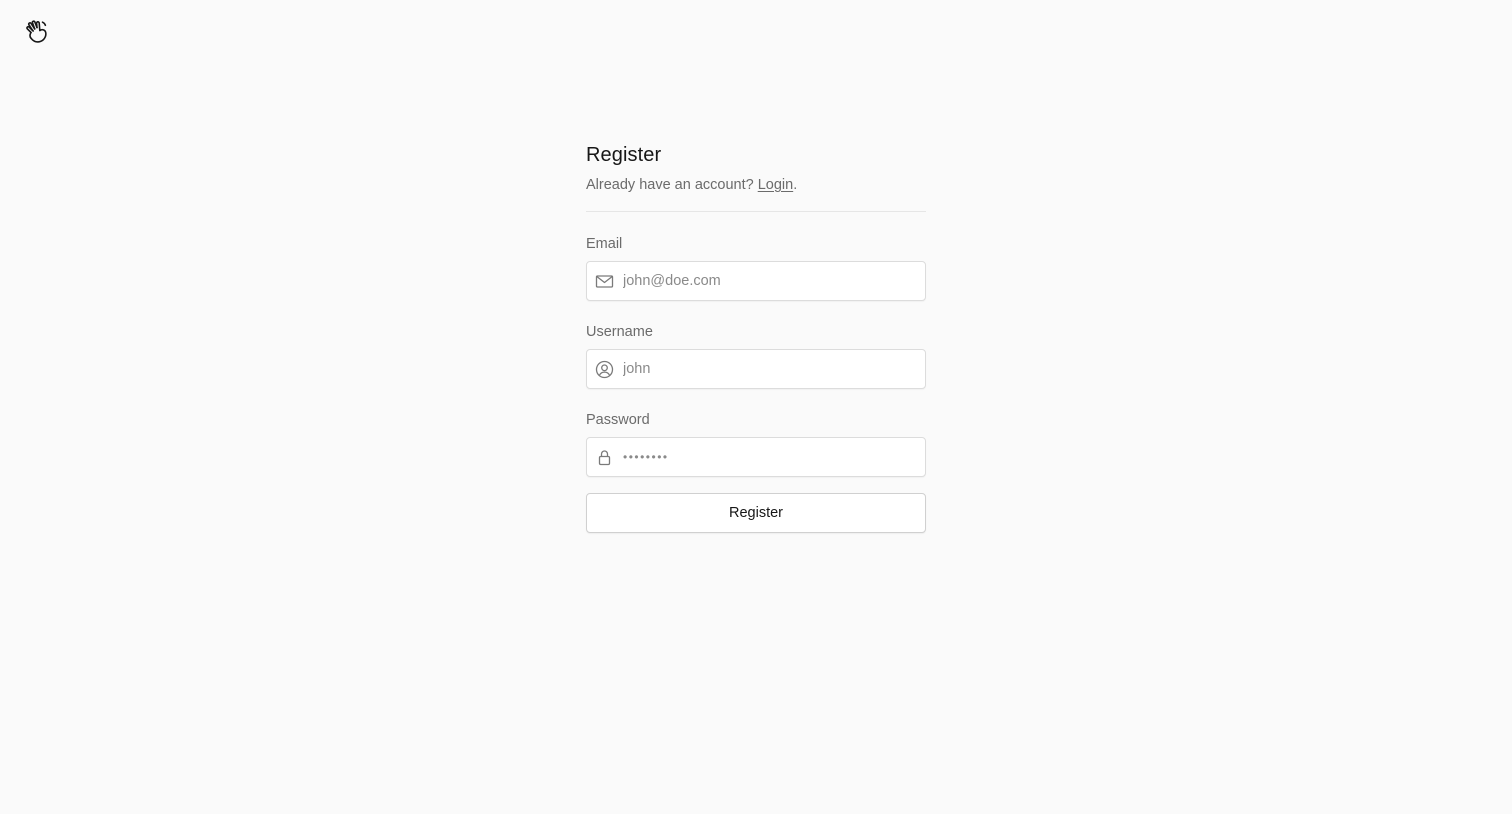 The image size is (1512, 814). I want to click on password-field-wrapper, so click(756, 457).